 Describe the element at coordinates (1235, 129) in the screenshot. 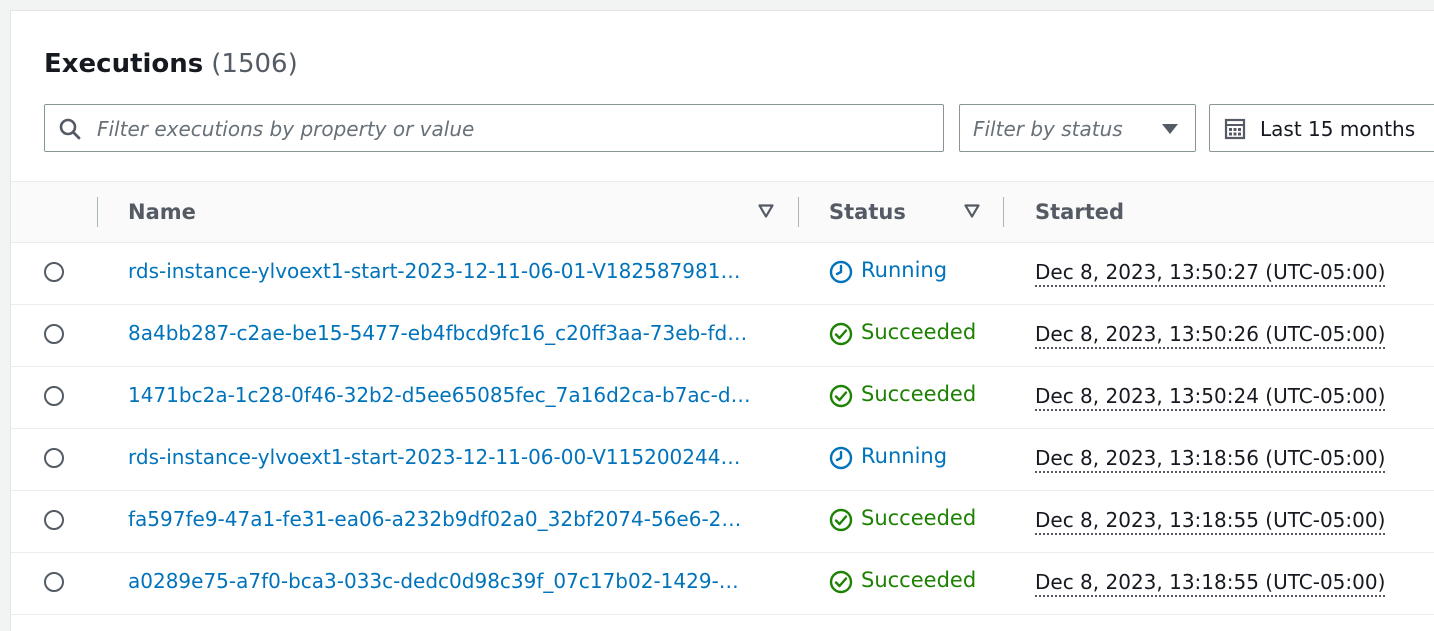

I see `calendar-icon` at that location.